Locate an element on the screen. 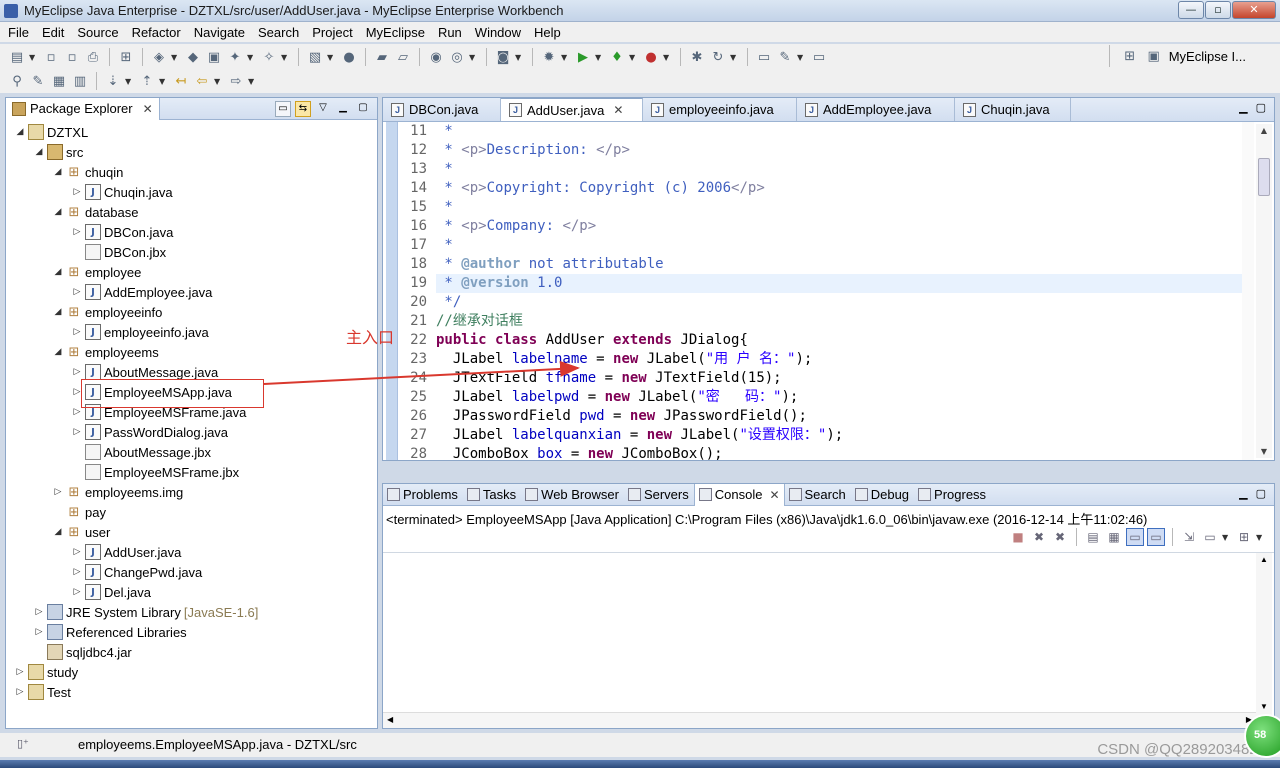  editor-scroll-thumb is located at coordinates (1264, 177).